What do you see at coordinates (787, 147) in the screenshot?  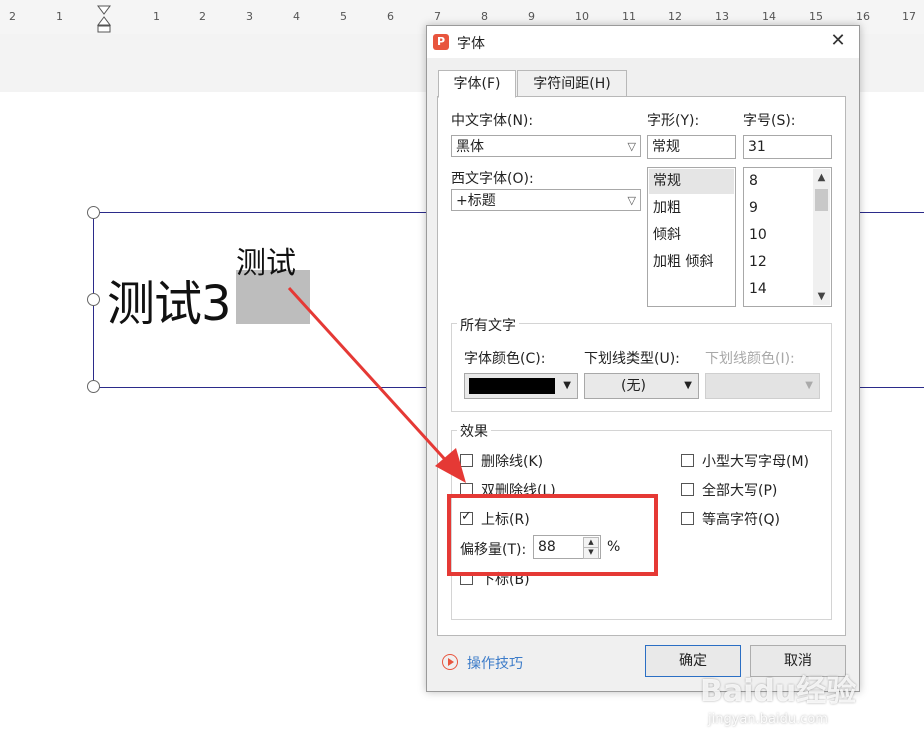 I see `font-size-input: 31` at bounding box center [787, 147].